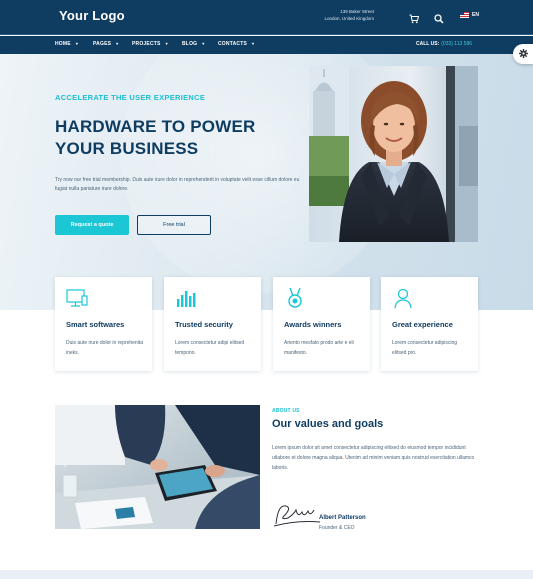  Describe the element at coordinates (266, 574) in the screenshot. I see `next-section-edge` at that location.